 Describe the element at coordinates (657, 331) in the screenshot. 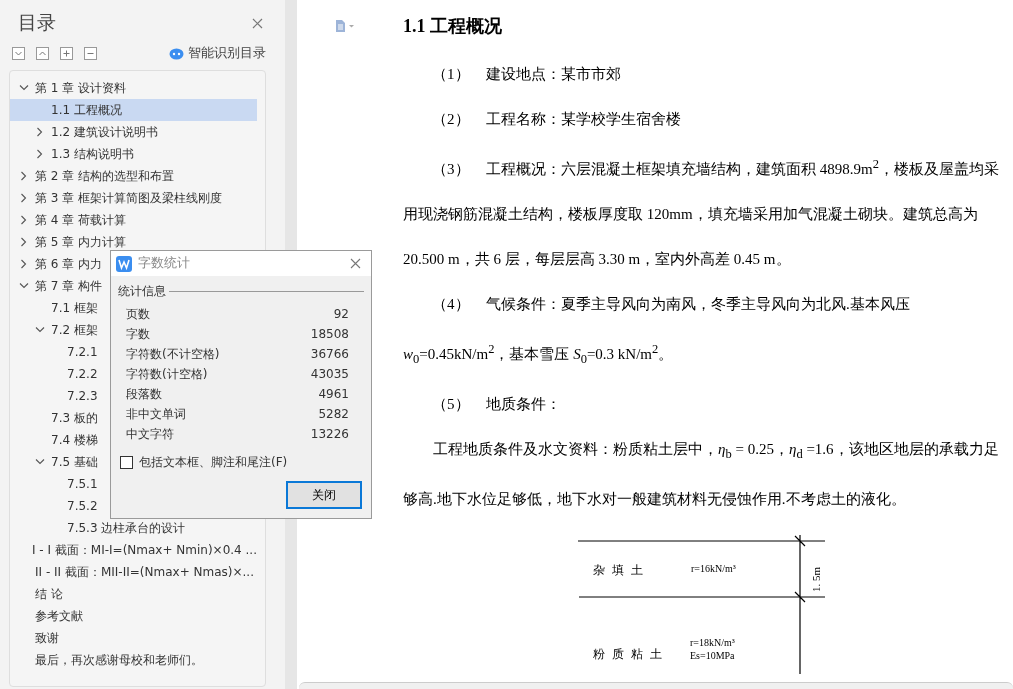

I see `numbered-paragraph: （4） 气候条件：夏季主导风向为南风，冬季主导风向为北风.基本风压 w$_{0}$=0.45kN/m$^{2}$，基本雪压 S$_{0}$=0.3 kN/m$^{2}$。` at that location.